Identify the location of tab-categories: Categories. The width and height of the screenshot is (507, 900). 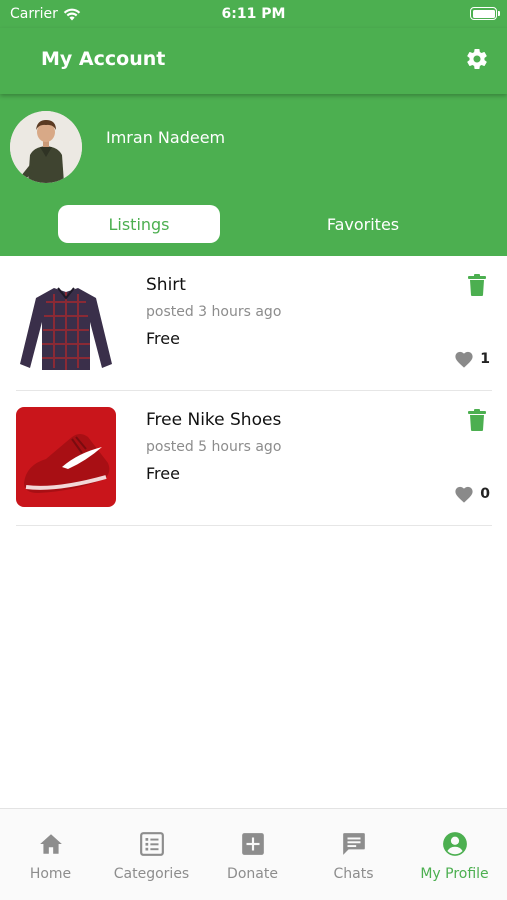
(151, 854).